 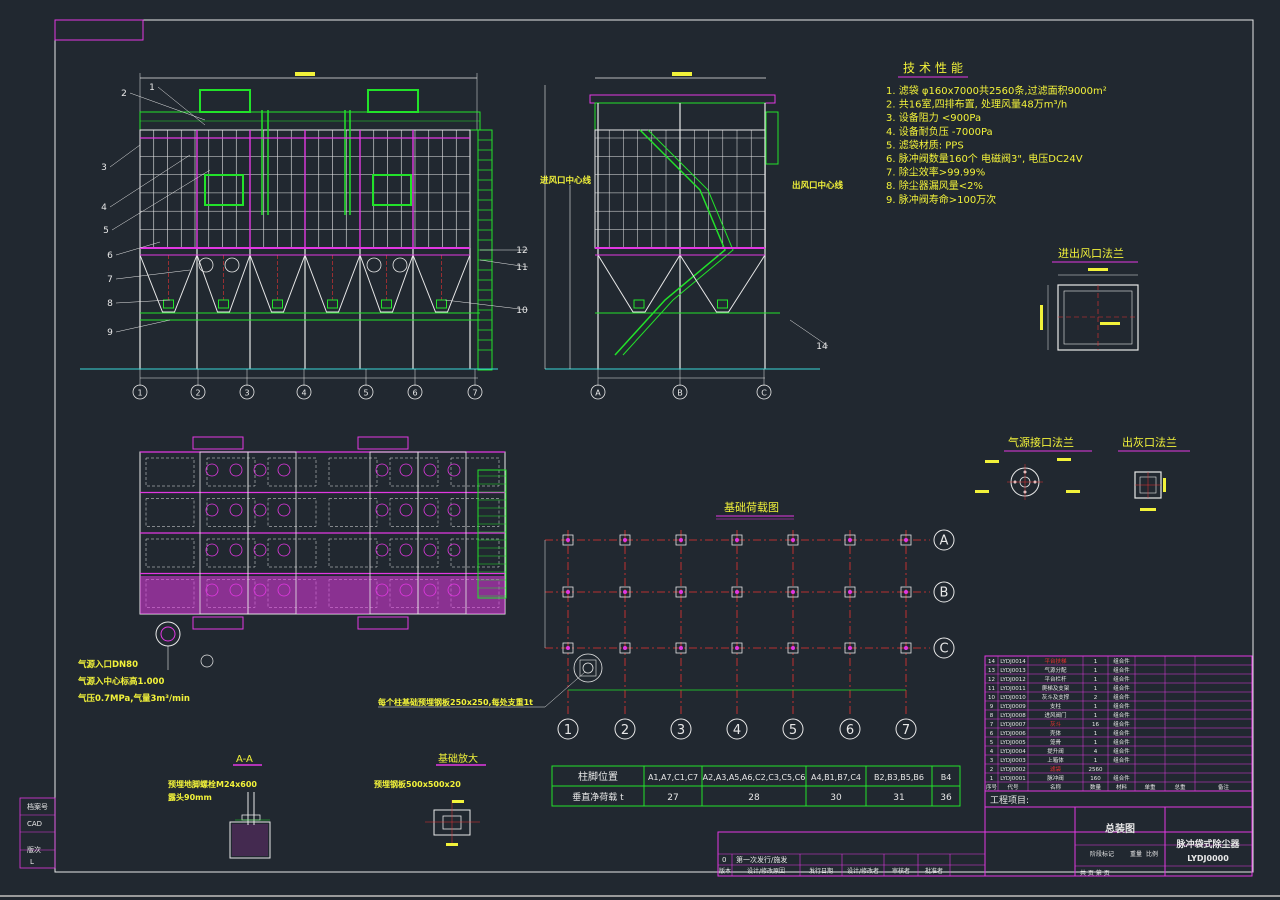 What do you see at coordinates (1149, 442) in the screenshot?
I see `ash-flange-title: 出灰口法兰` at bounding box center [1149, 442].